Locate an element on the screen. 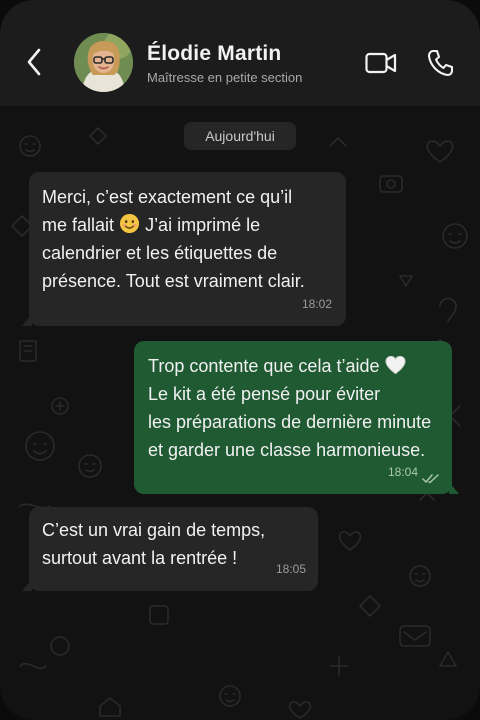  message-line: me fallait J’ai imprimé le is located at coordinates (192, 225).